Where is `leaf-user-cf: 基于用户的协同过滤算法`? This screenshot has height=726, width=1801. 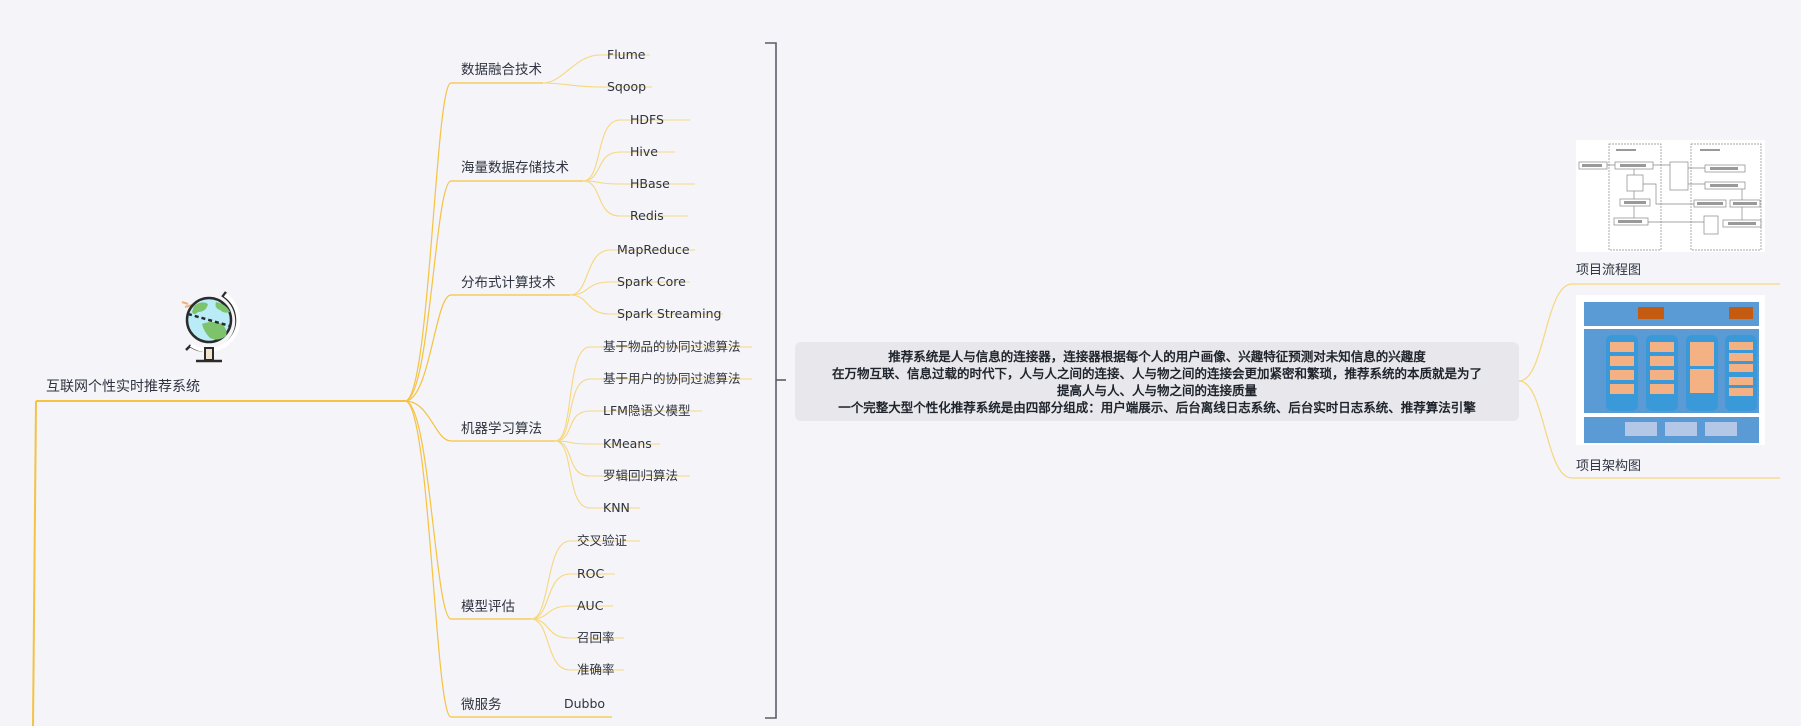
leaf-user-cf: 基于用户的协同过滤算法 is located at coordinates (672, 379).